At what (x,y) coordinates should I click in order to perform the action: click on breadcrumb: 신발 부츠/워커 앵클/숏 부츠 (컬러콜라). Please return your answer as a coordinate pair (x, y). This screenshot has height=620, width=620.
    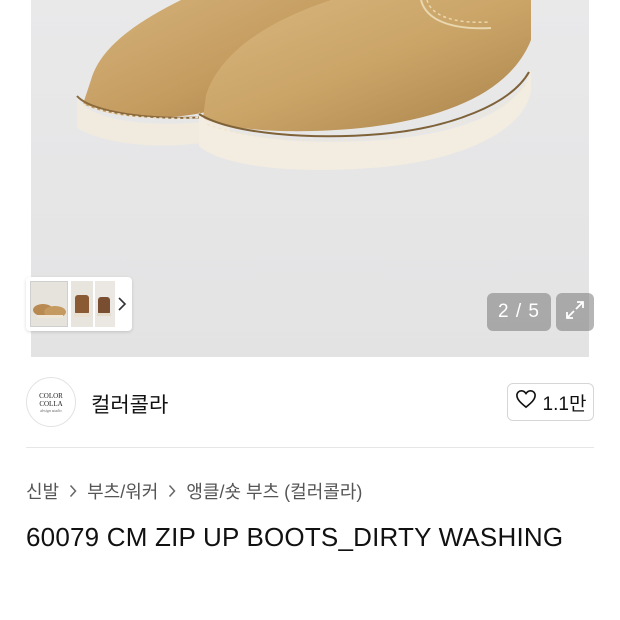
    Looking at the image, I should click on (194, 491).